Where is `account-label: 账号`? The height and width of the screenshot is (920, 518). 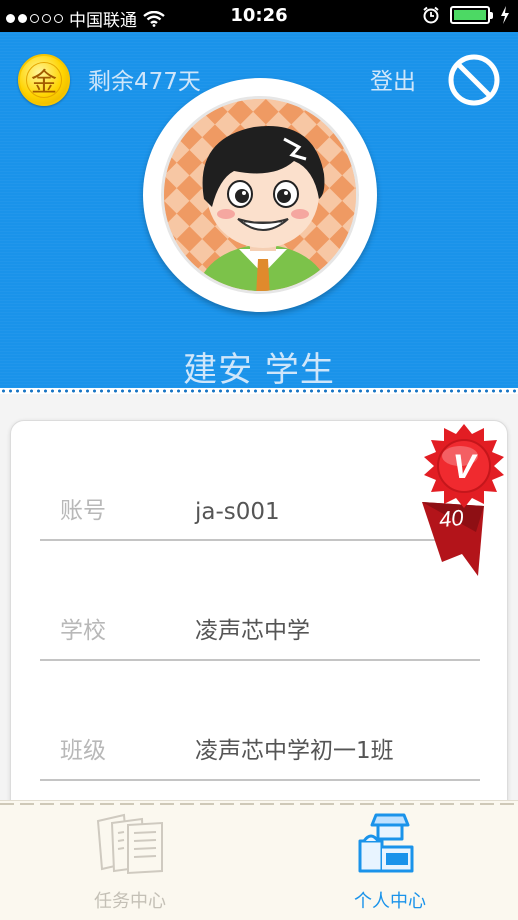 account-label: 账号 is located at coordinates (83, 511).